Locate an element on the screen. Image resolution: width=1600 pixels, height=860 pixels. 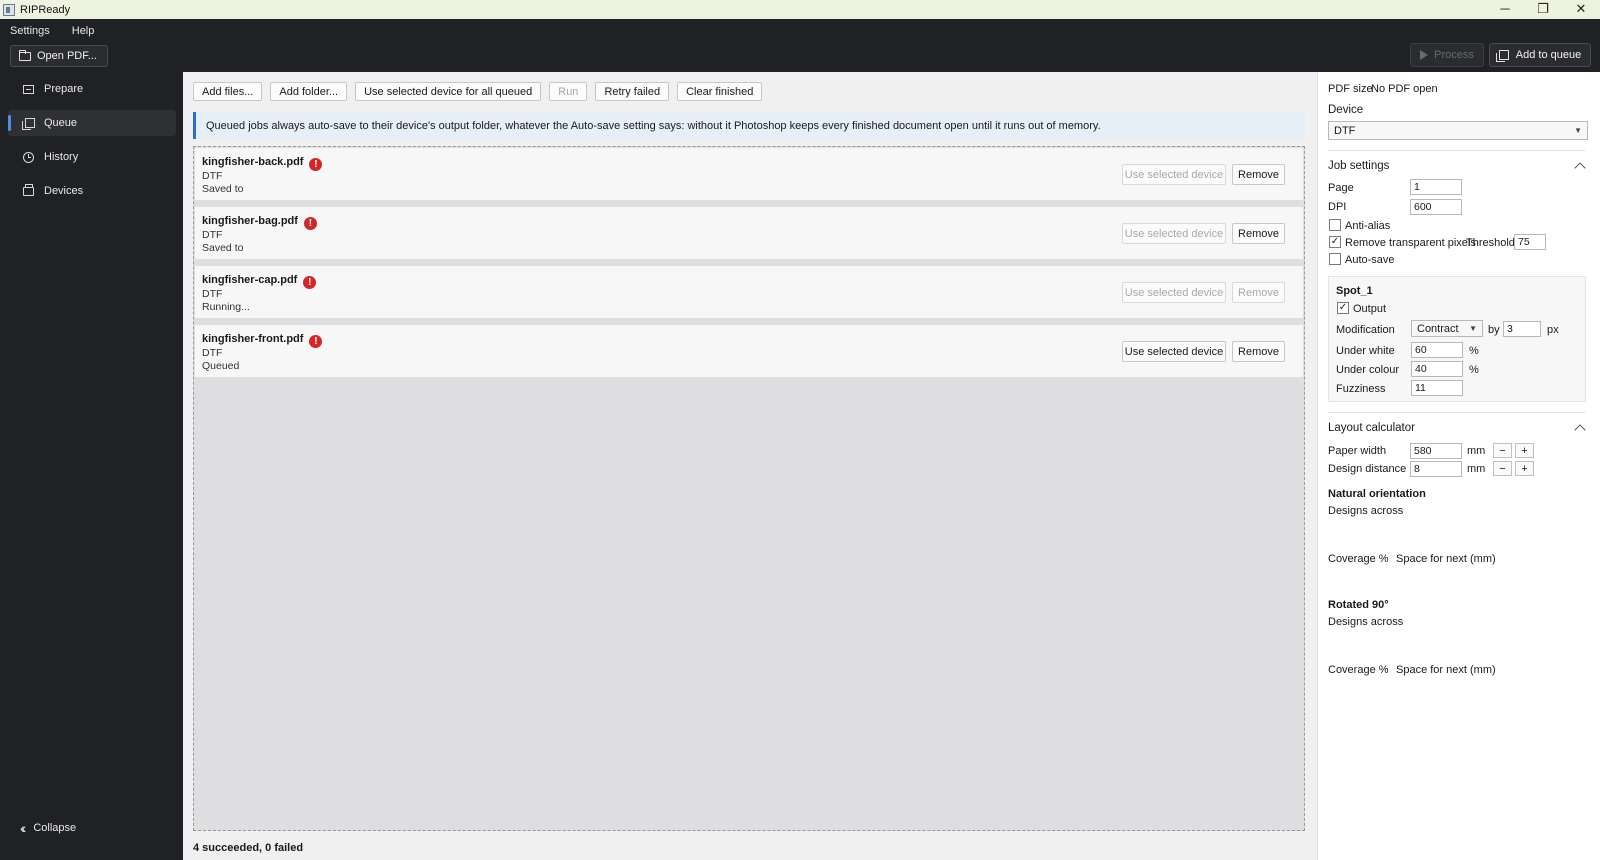
design-distance-input: 8 is located at coordinates (1436, 469).